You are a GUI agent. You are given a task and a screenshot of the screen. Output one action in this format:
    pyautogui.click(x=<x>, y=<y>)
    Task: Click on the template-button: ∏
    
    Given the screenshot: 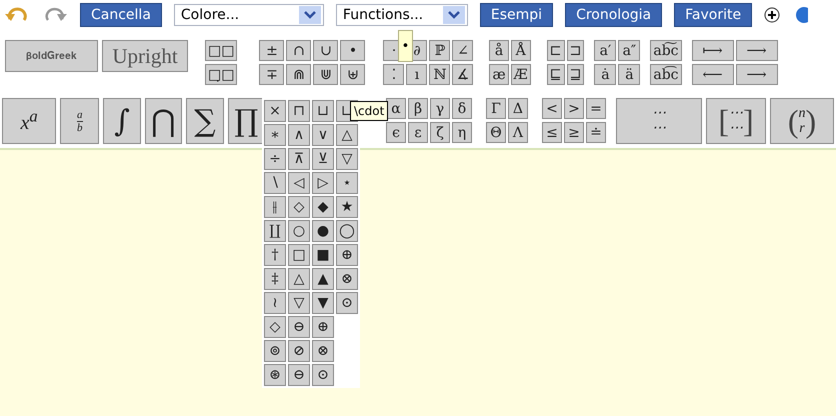 What is the action you would take?
    pyautogui.click(x=246, y=121)
    